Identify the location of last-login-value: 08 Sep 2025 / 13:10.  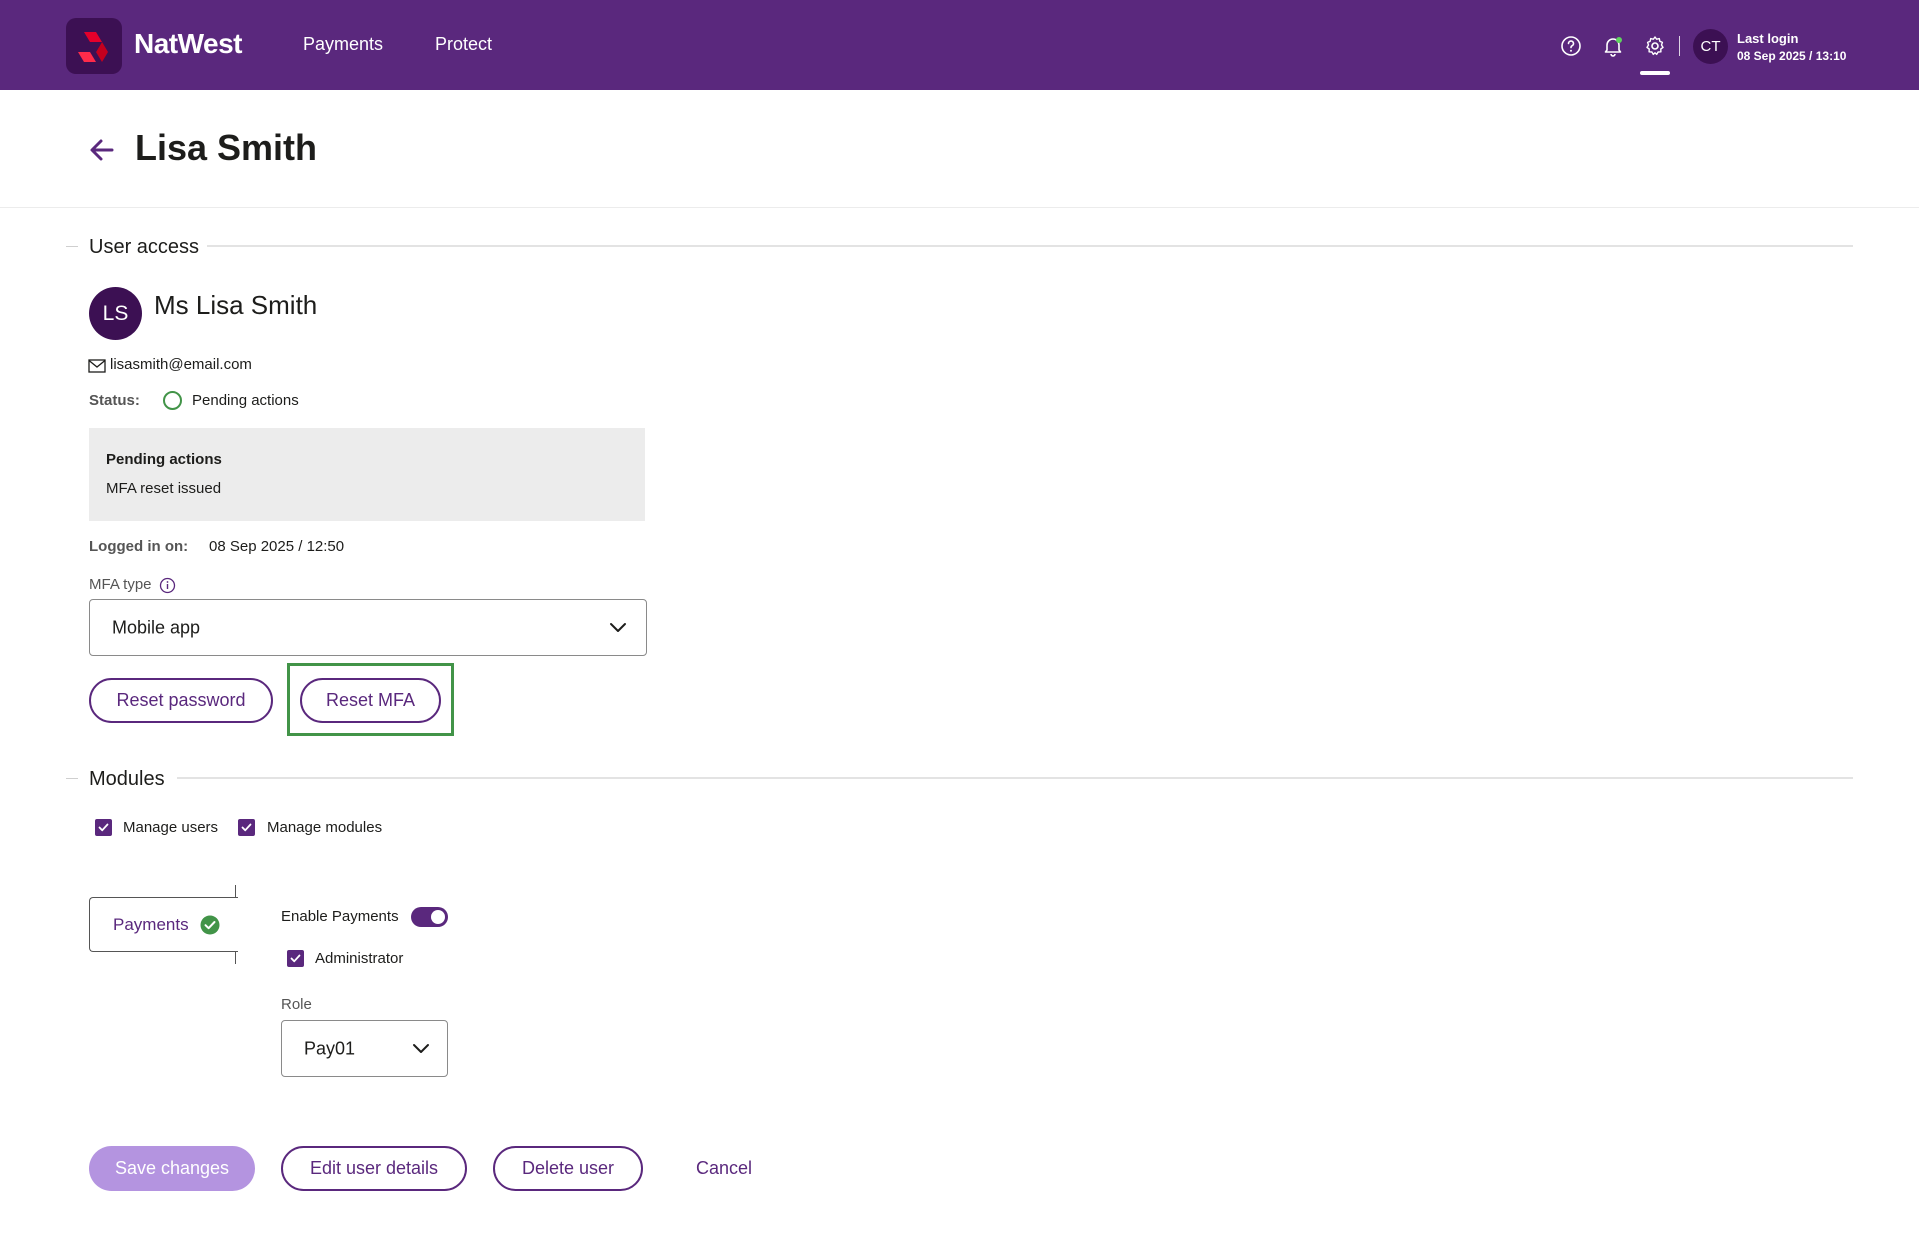
(1792, 56).